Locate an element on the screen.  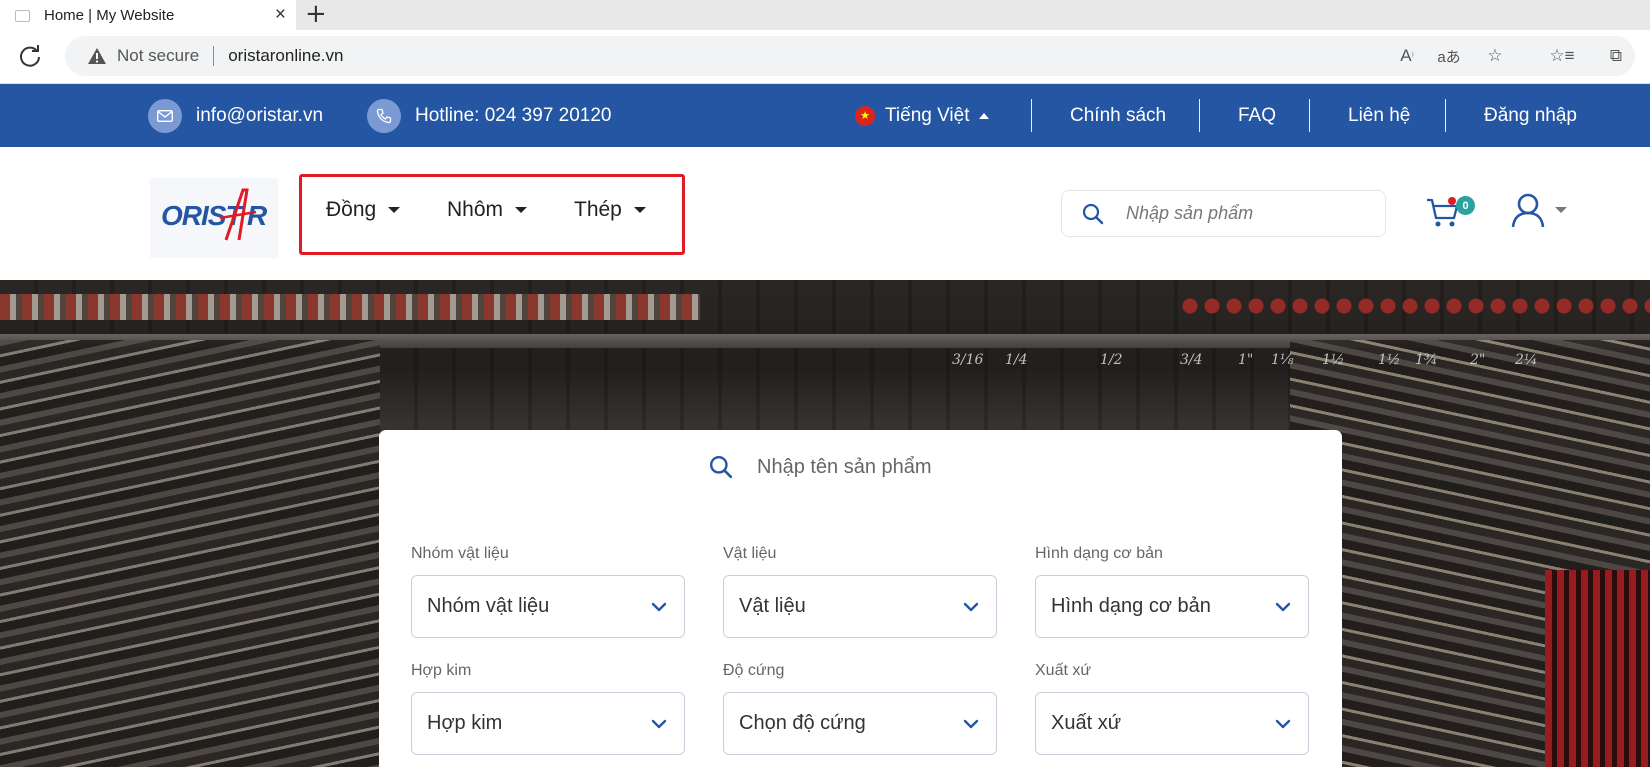
reload-icon is located at coordinates (30, 56).